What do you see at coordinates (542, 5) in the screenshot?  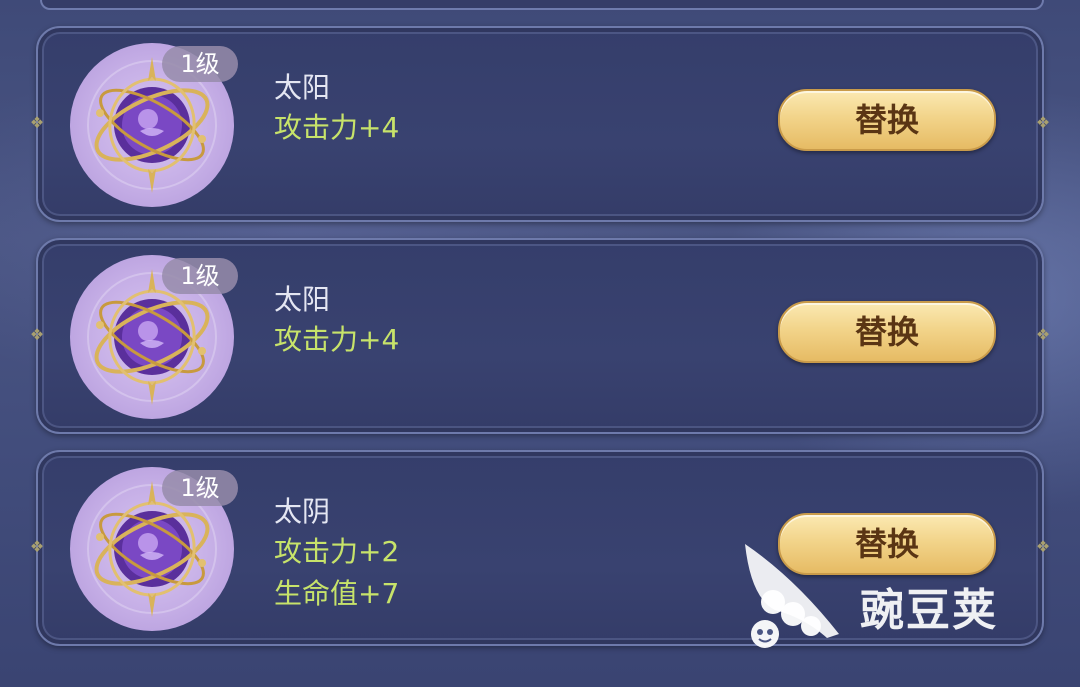 I see `previous-card-edge` at bounding box center [542, 5].